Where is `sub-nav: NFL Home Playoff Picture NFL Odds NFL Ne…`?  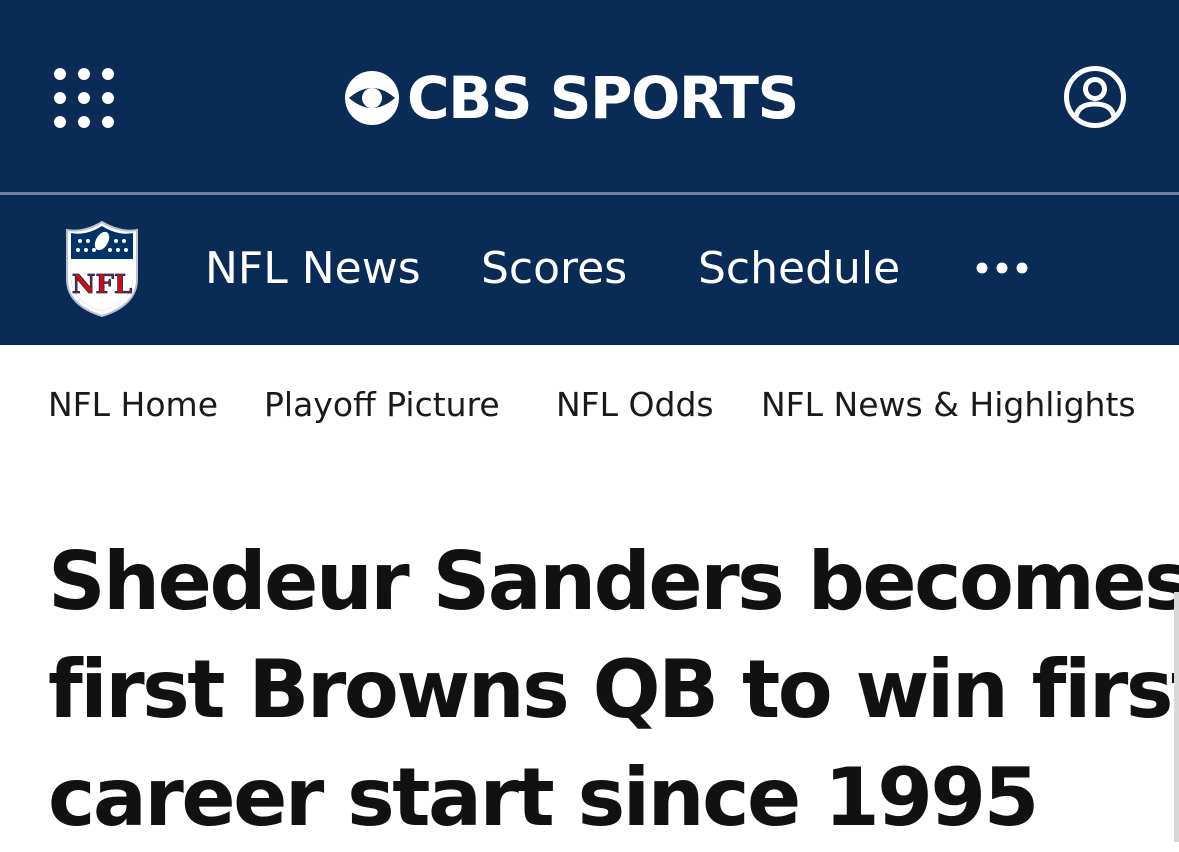
sub-nav: NFL Home Playoff Picture NFL Odds NFL Ne… is located at coordinates (589, 405).